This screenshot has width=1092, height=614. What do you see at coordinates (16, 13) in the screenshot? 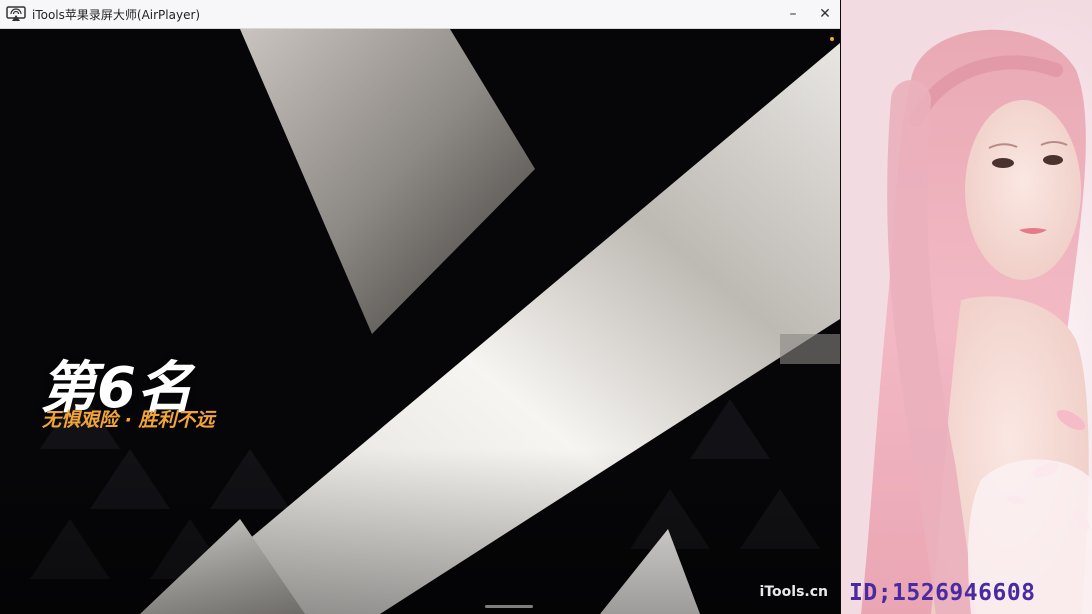
I see `airplay-icon` at bounding box center [16, 13].